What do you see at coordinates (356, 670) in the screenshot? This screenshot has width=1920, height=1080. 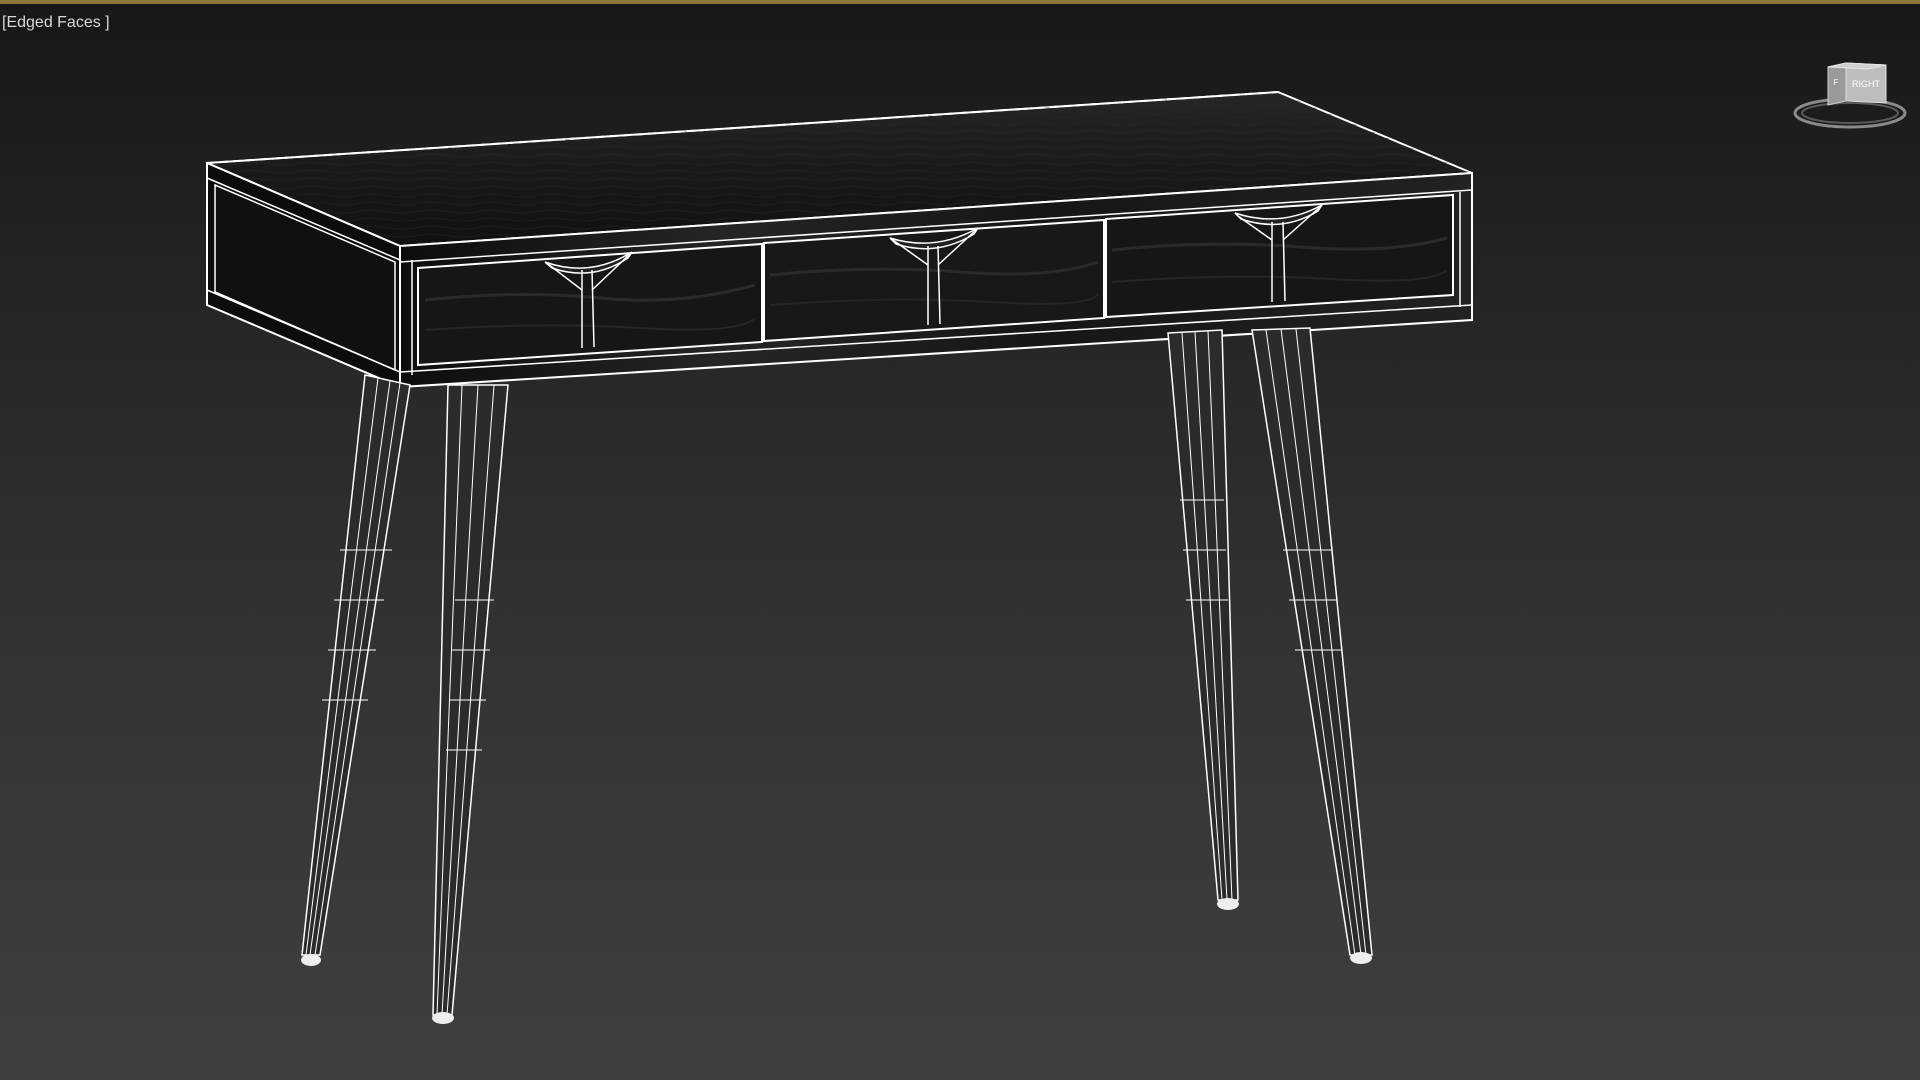 I see `leg-back-left` at bounding box center [356, 670].